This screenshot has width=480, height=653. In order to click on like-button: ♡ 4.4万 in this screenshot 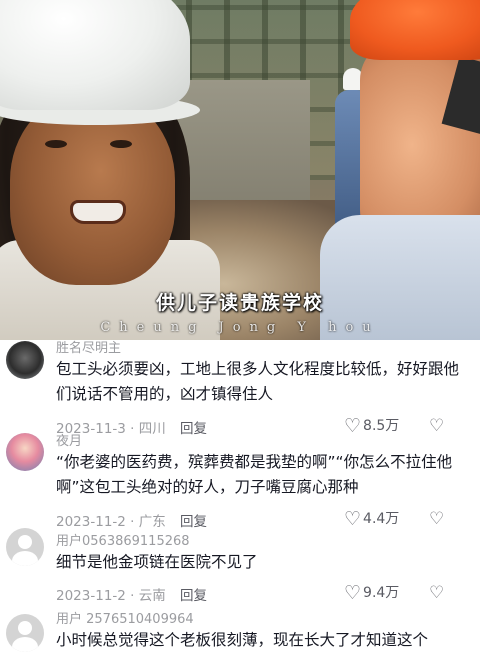, I will do `click(371, 519)`.